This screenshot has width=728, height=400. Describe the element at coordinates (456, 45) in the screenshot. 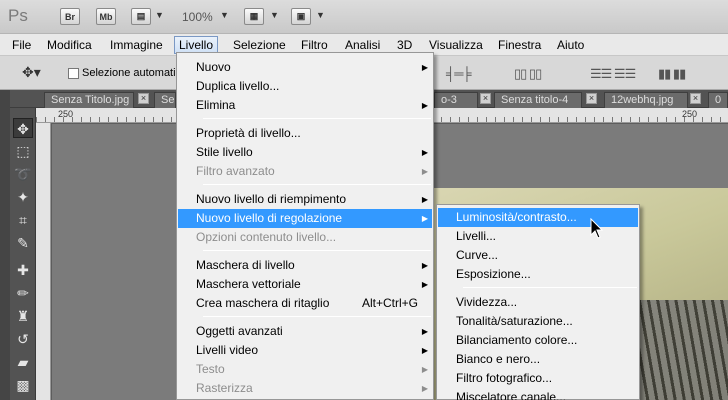

I see `menu-visualizza: Visualizza` at that location.